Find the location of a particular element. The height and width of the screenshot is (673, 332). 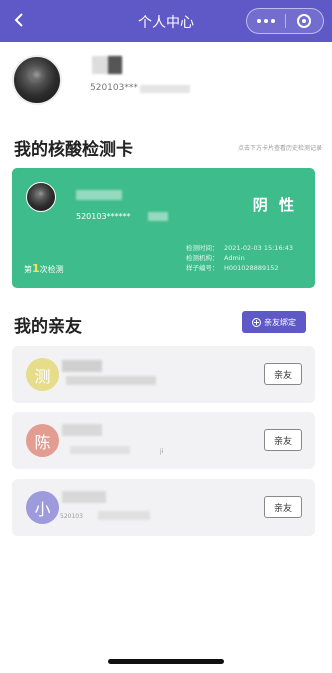

friend-sub-text: 520103 is located at coordinates (71, 516).